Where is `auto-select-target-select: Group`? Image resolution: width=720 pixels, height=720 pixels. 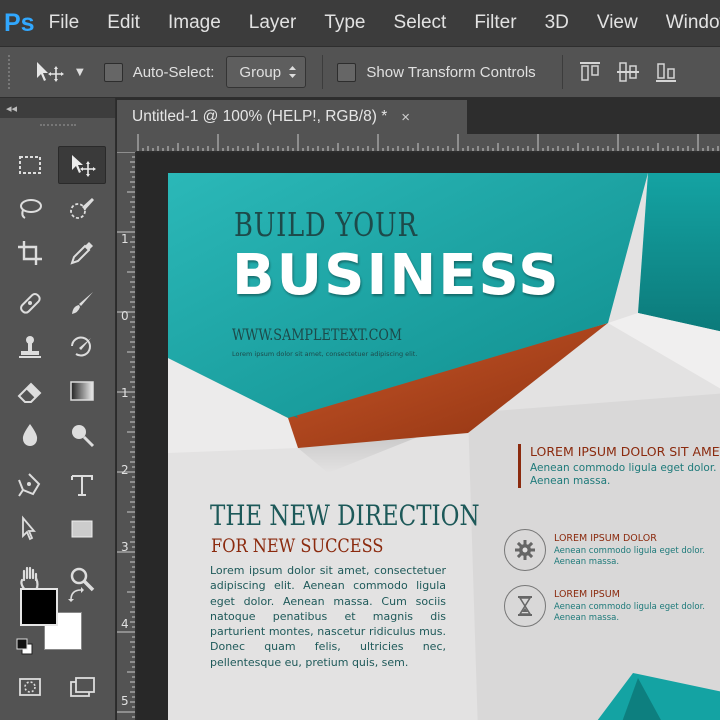
auto-select-target-select: Group is located at coordinates (266, 72).